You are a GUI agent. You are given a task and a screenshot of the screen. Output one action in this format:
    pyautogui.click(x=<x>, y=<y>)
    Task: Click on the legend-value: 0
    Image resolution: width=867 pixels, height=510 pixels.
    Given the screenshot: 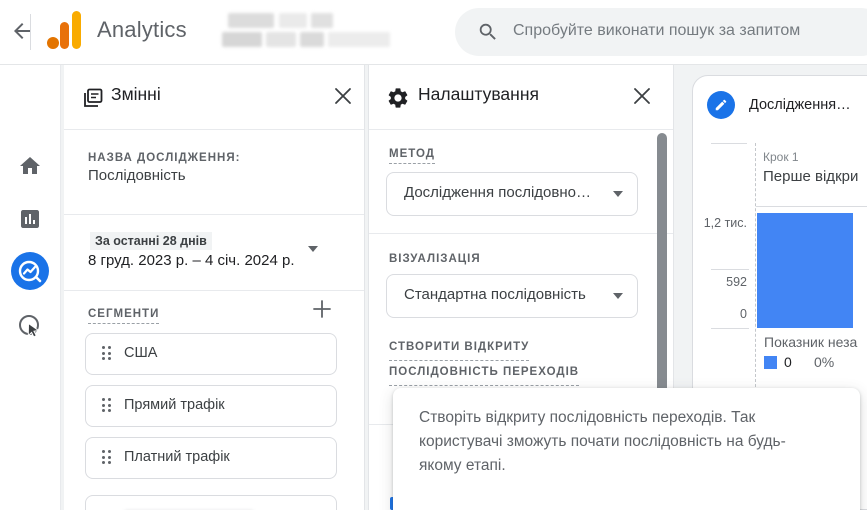 What is the action you would take?
    pyautogui.click(x=788, y=362)
    